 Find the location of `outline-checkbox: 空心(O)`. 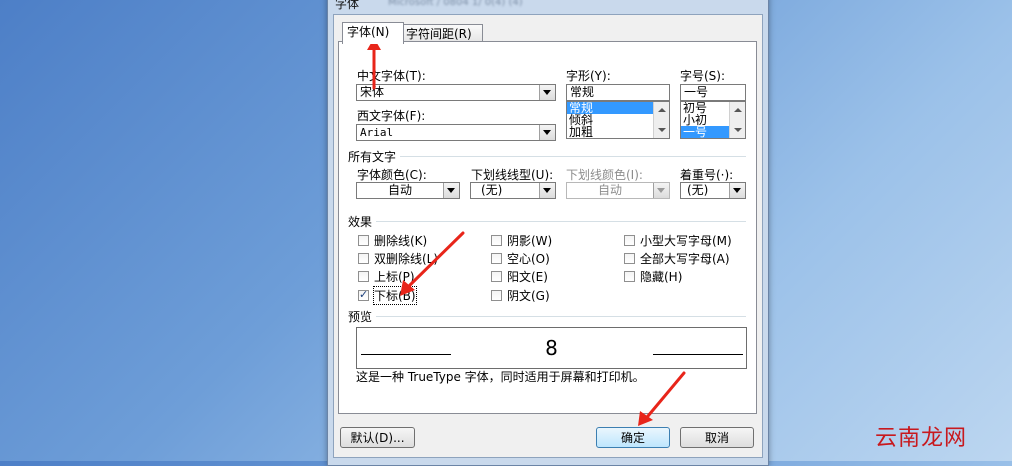

outline-checkbox: 空心(O) is located at coordinates (520, 258).